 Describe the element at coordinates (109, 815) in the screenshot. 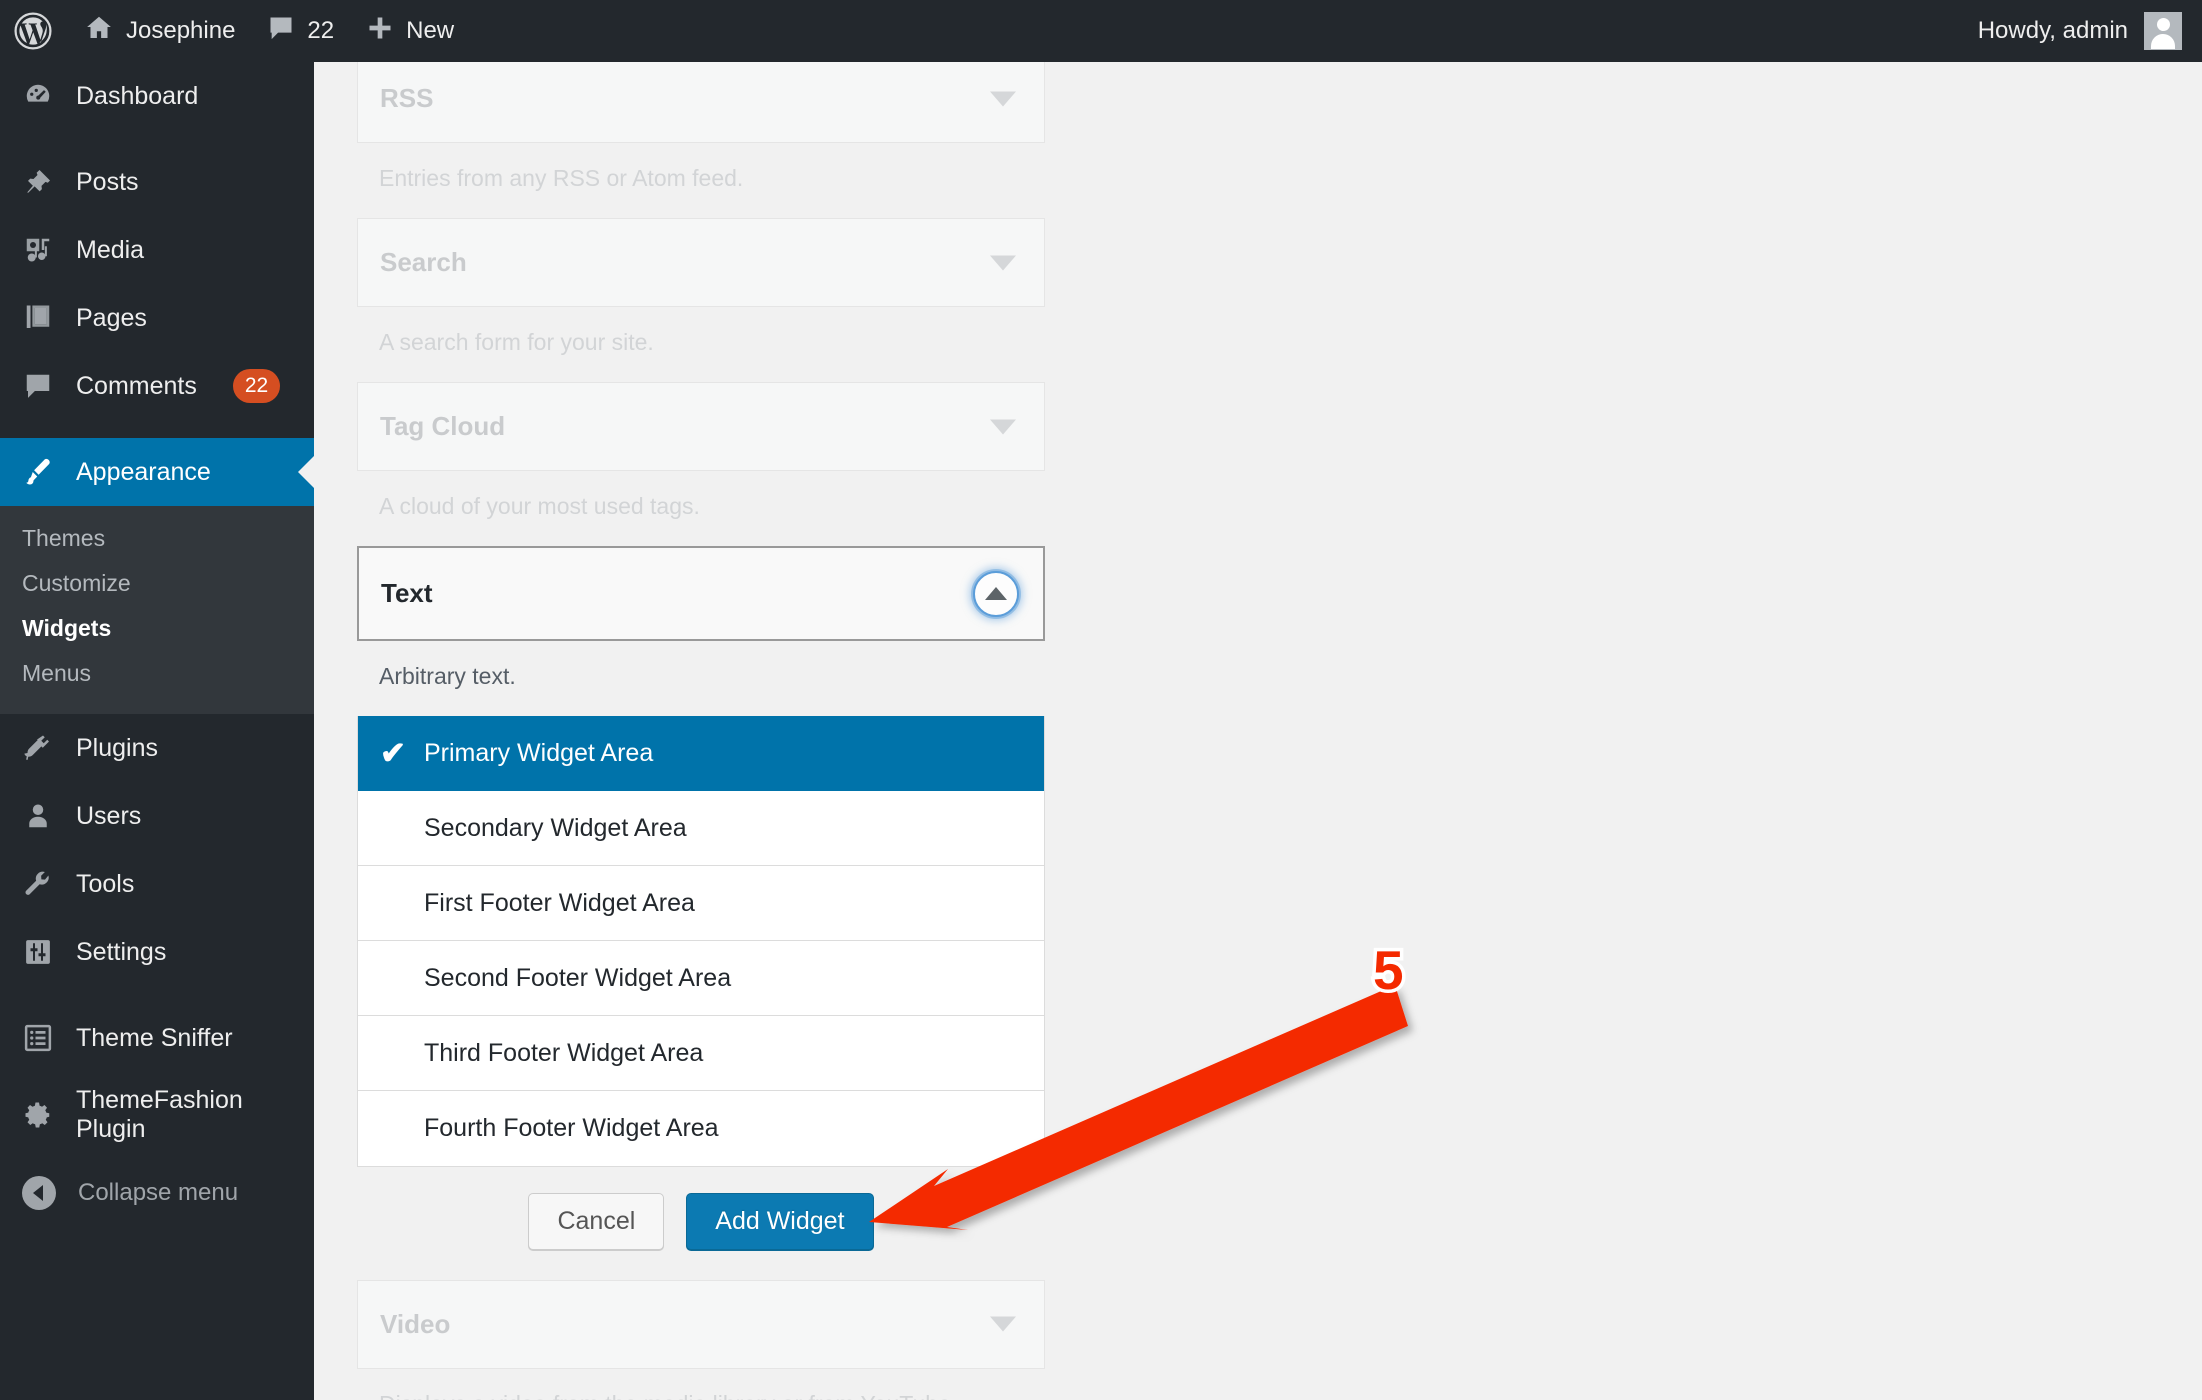

I see `sidebar-item-label: Users` at that location.